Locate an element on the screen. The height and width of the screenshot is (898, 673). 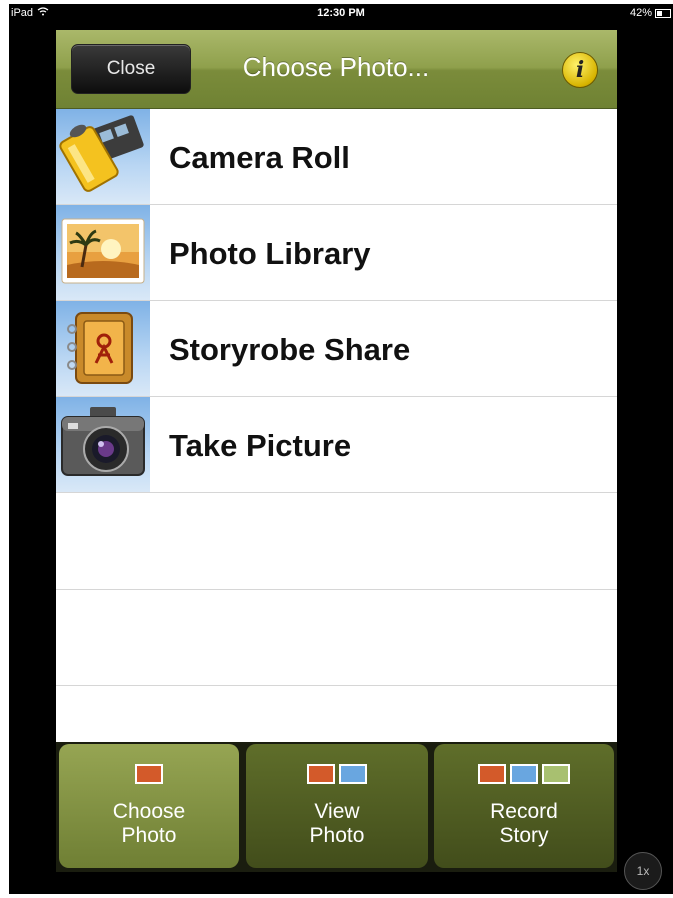
tab-label-line1: Choose is located at coordinates (149, 811).